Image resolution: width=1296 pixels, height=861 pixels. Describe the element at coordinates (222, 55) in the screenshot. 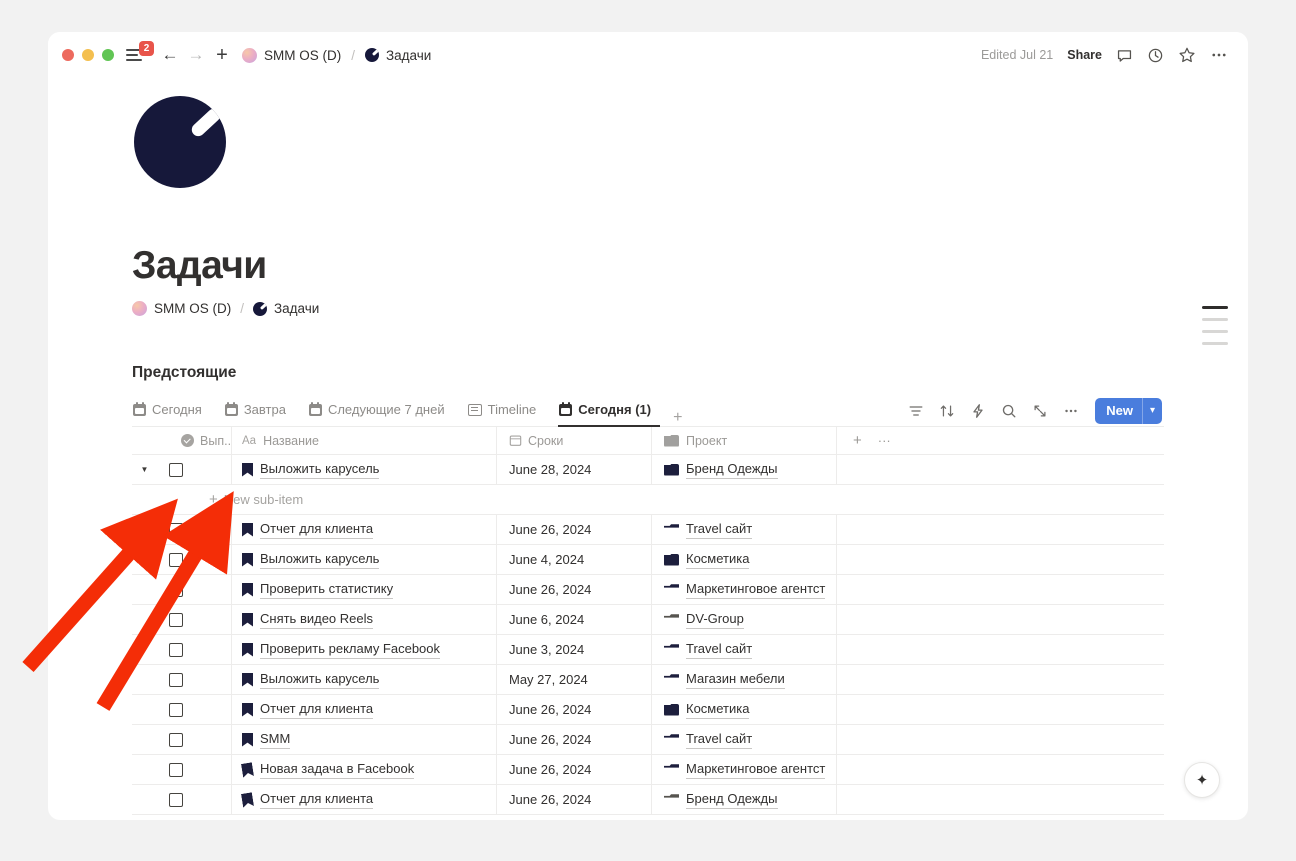

I see `plus-icon: +` at that location.